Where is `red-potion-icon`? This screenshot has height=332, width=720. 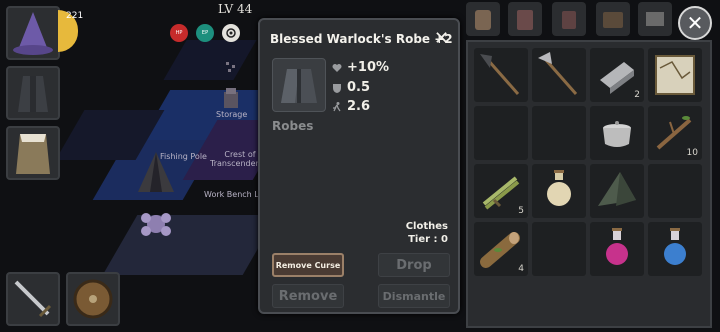 red-potion-icon is located at coordinates (617, 246).